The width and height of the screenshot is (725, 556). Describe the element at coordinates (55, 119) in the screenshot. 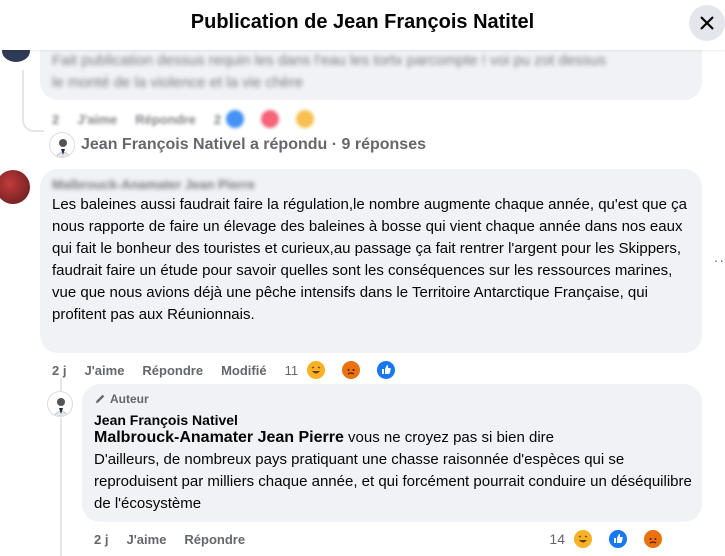

I see `timestamp: 2` at that location.